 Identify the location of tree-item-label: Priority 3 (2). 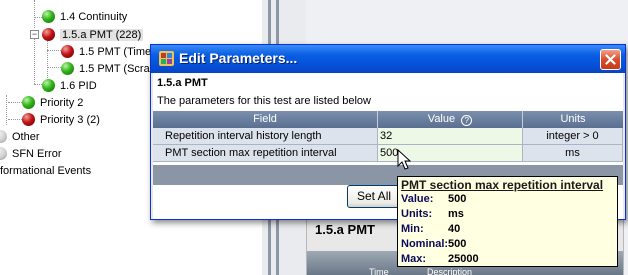
(70, 119).